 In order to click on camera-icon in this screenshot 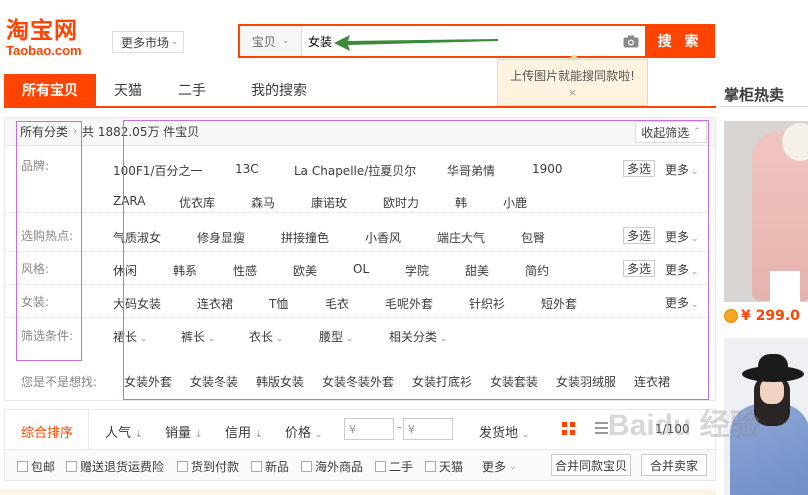, I will do `click(631, 41)`.